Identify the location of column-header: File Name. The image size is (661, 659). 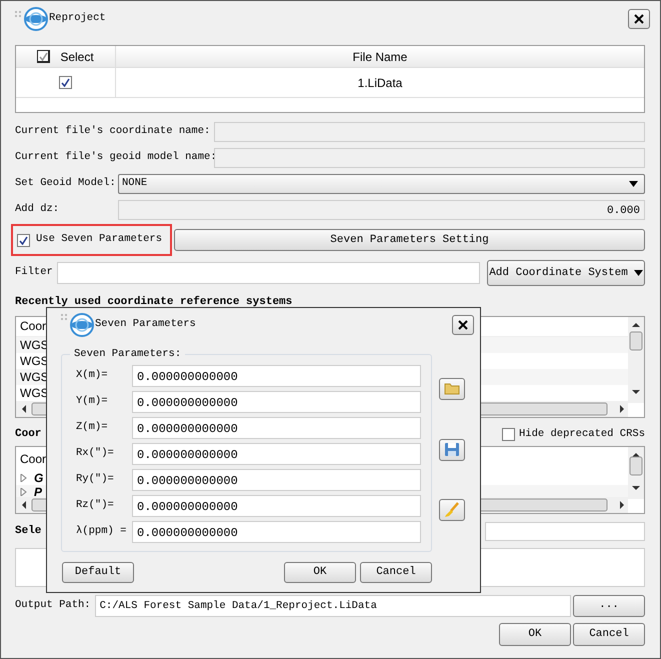
(380, 57).